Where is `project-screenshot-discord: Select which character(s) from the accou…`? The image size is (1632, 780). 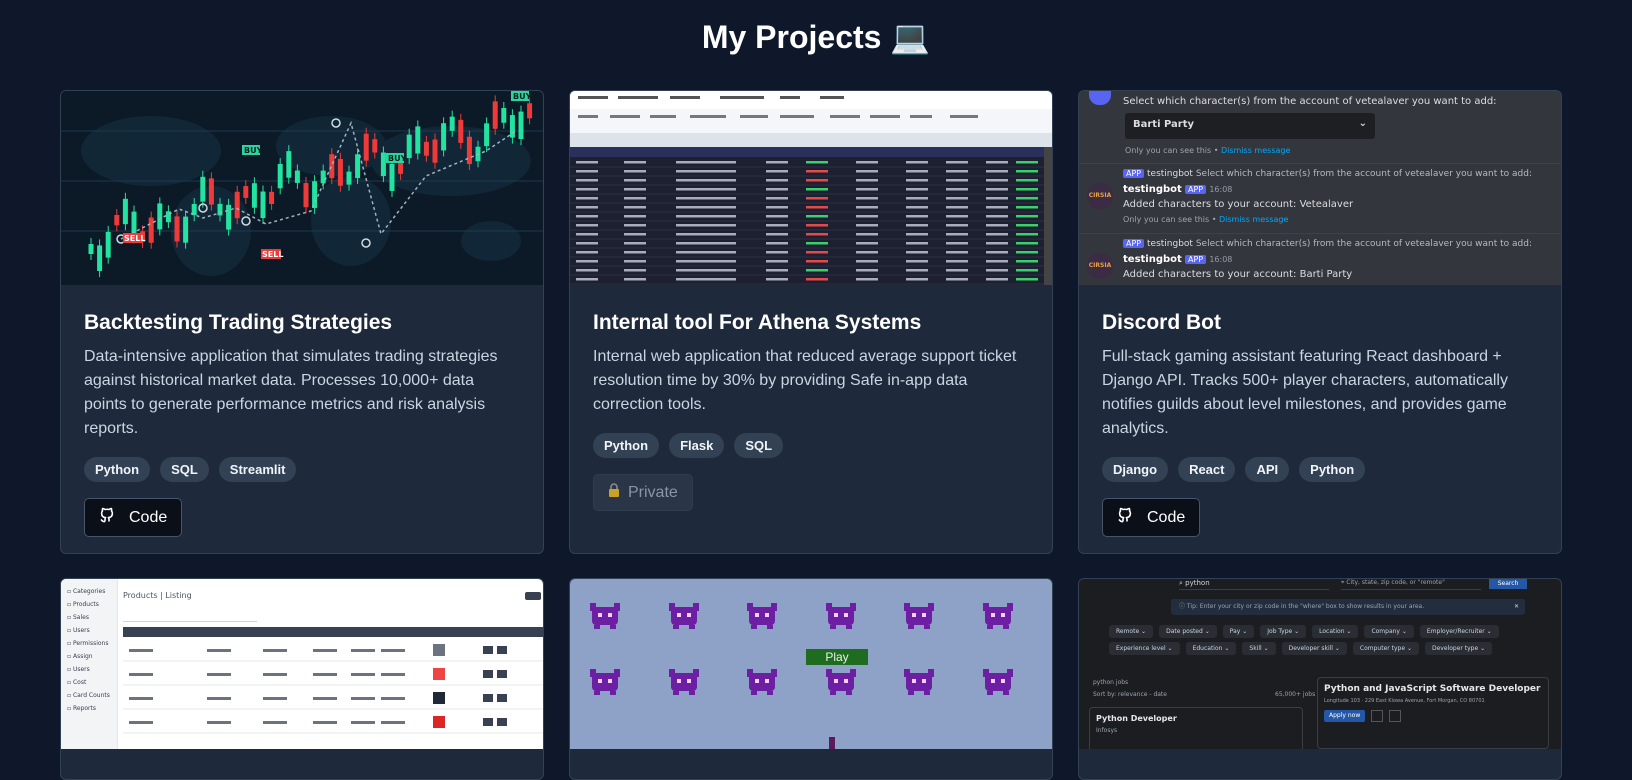
project-screenshot-discord: Select which character(s) from the accou… is located at coordinates (1320, 188).